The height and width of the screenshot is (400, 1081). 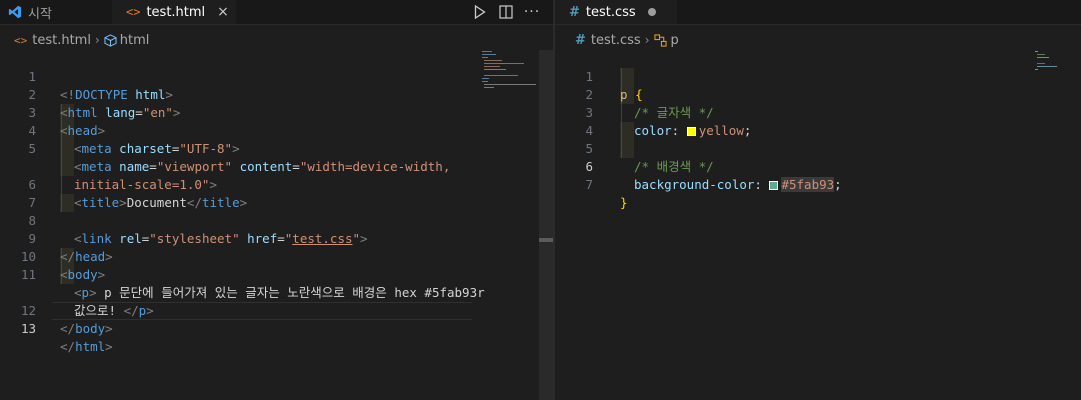 What do you see at coordinates (276, 238) in the screenshot?
I see `code-line: 9 </head>` at bounding box center [276, 238].